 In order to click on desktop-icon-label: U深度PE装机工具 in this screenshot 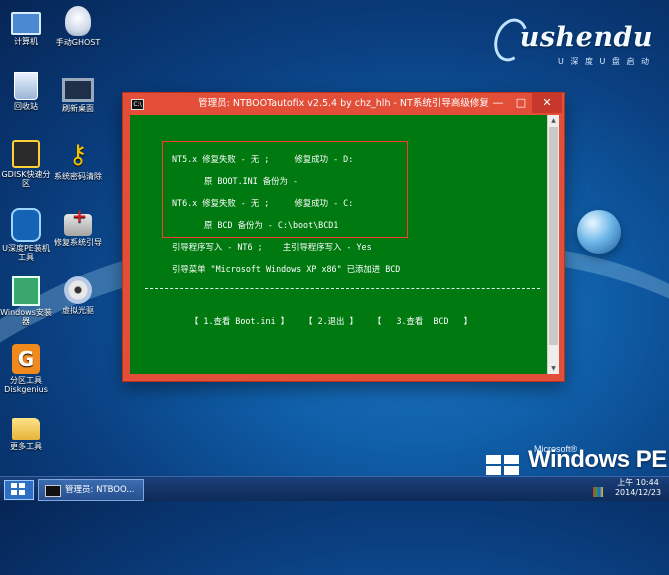, I will do `click(26, 253)`.